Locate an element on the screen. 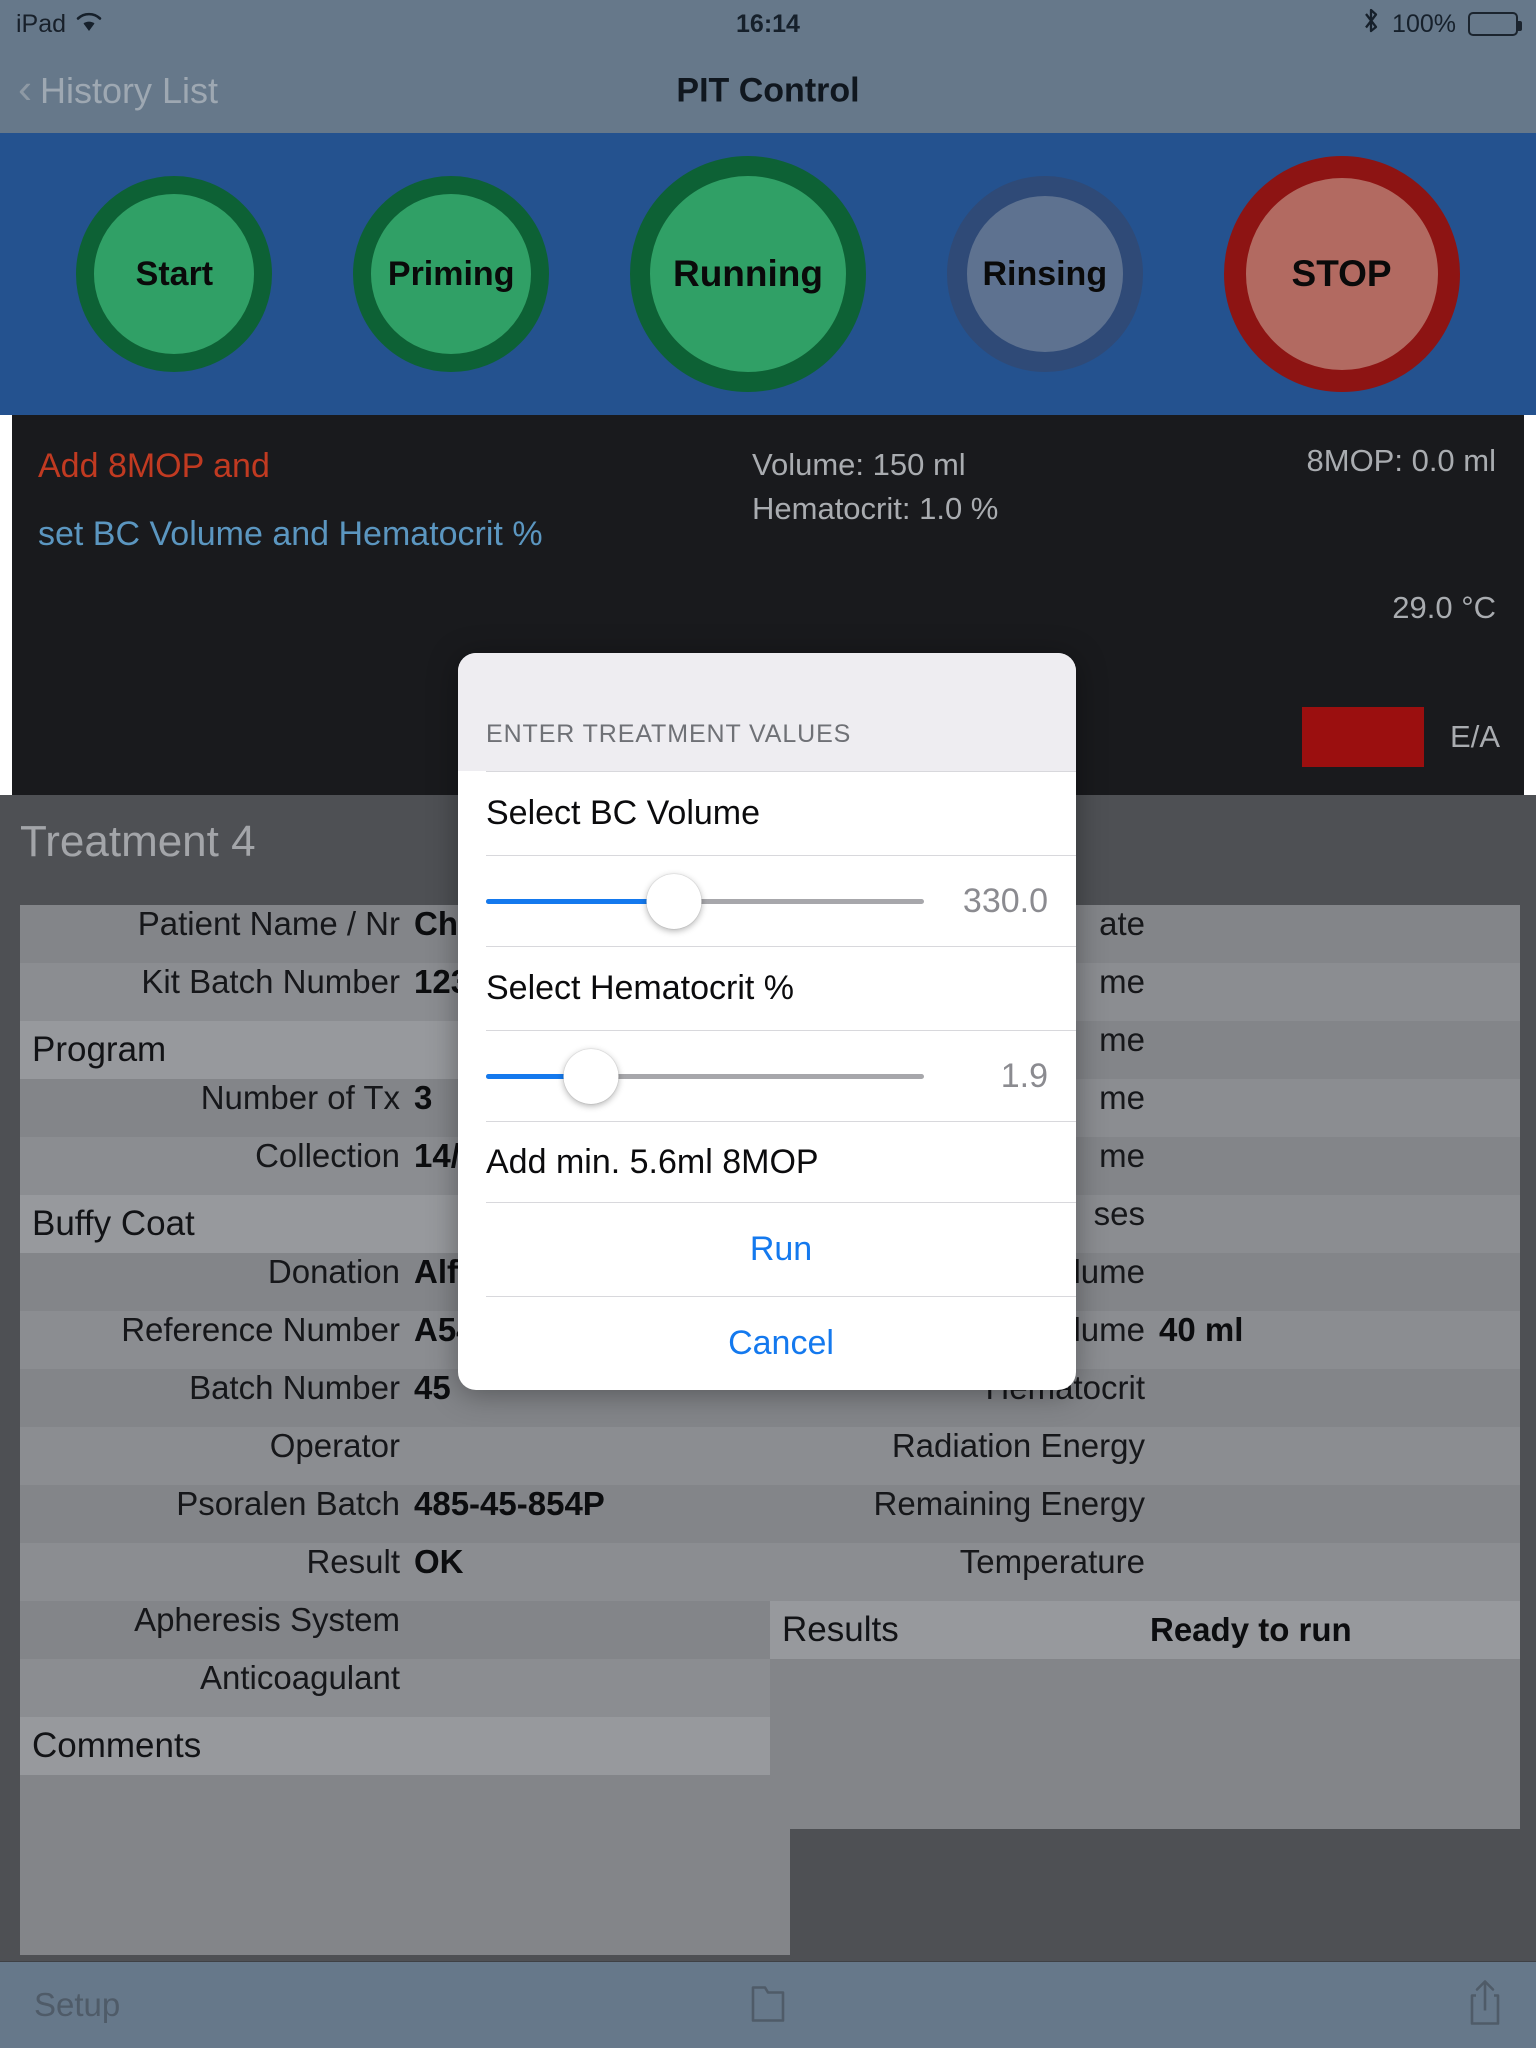 The image size is (1536, 2048). bc-volume-slider-row: 330.0 is located at coordinates (781, 900).